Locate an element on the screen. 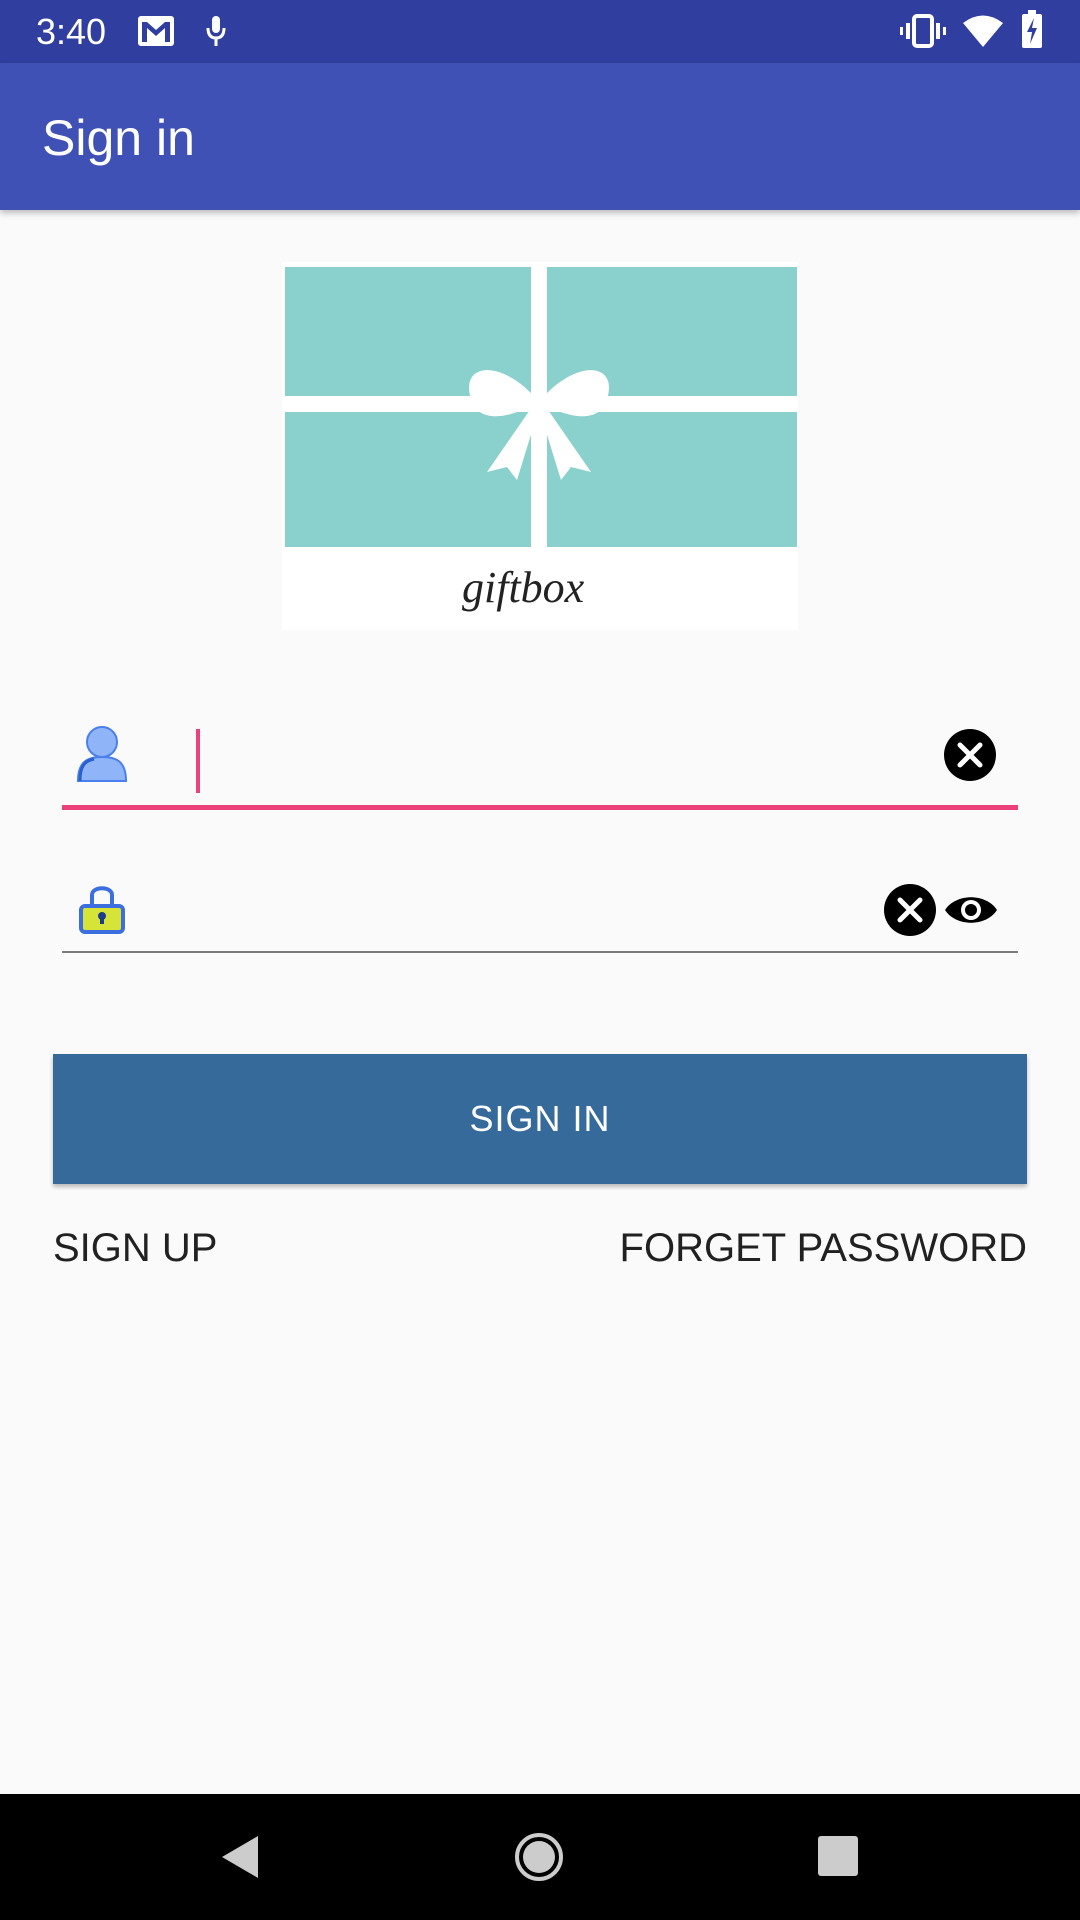  lock-icon is located at coordinates (102, 910).